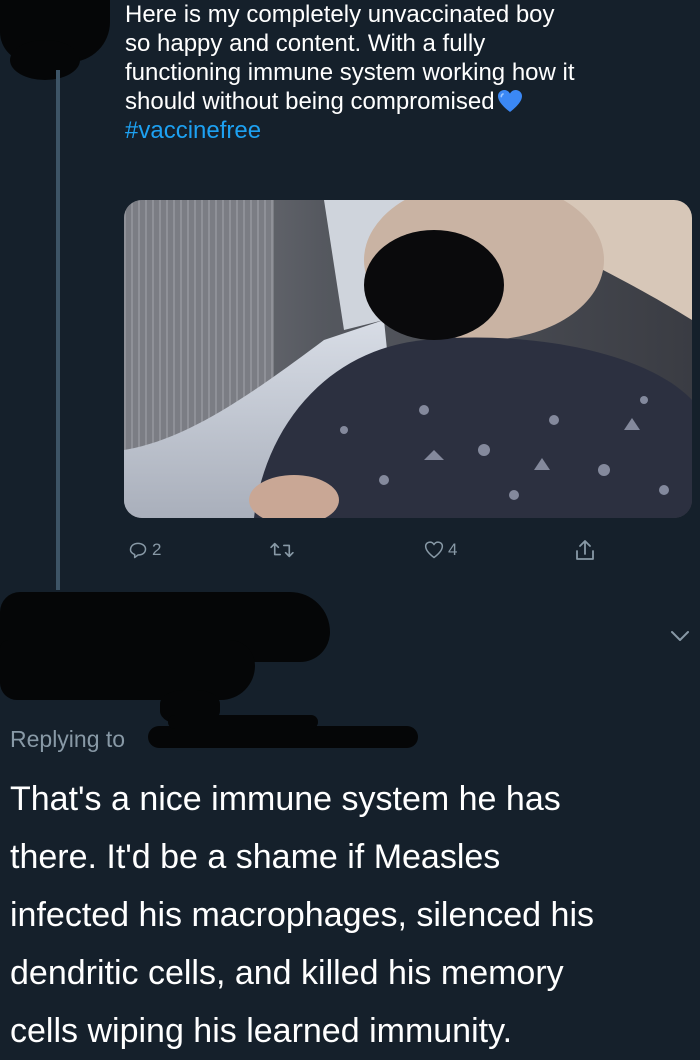  Describe the element at coordinates (287, 973) in the screenshot. I see `reply-text-line: dendritic cells, and killed his memory` at that location.